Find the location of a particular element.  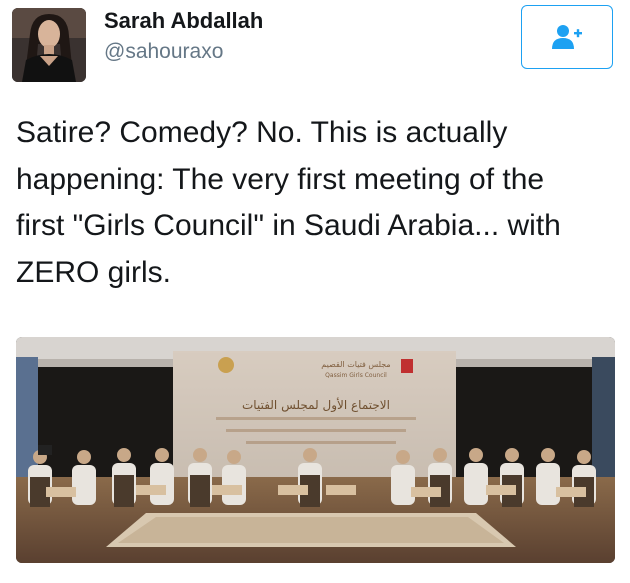

author-handle: @sahouraxo is located at coordinates (163, 52).